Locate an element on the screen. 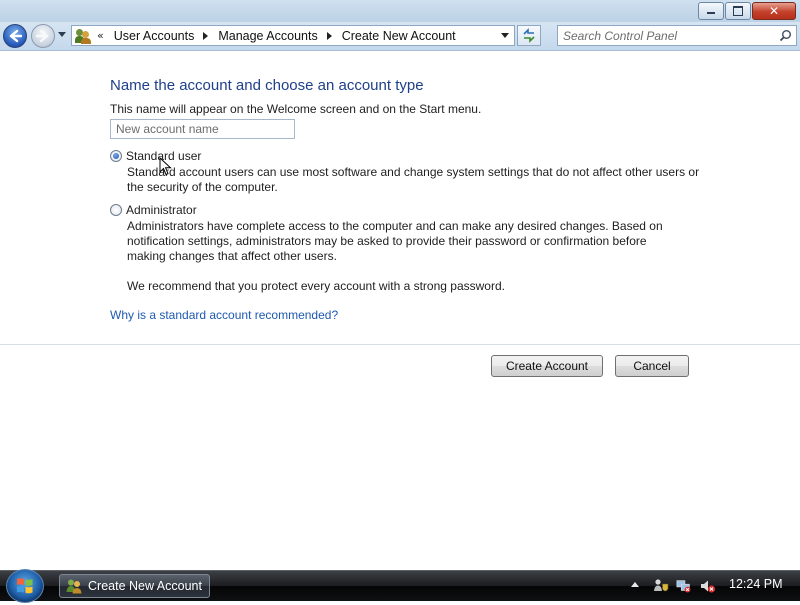  taskbar-item-create-new-account: Create New Account is located at coordinates (134, 586).